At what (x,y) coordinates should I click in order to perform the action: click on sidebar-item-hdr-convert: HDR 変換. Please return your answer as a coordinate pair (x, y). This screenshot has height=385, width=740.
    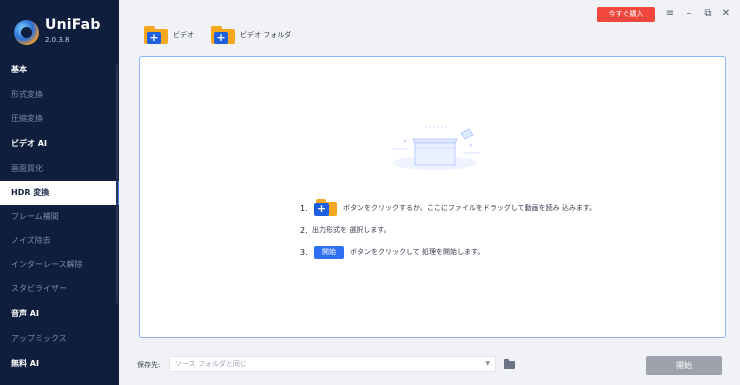
    Looking at the image, I should click on (59, 193).